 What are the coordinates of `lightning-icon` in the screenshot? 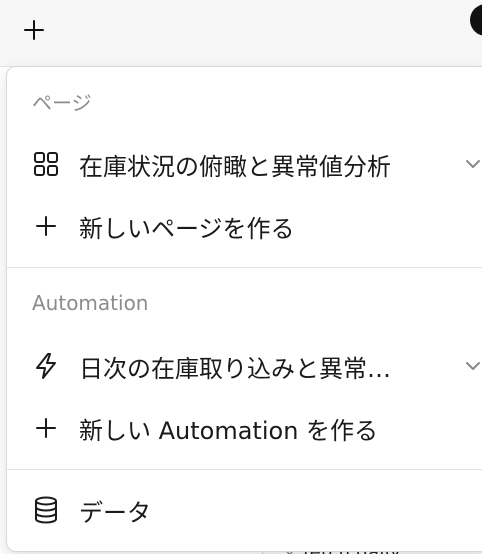 It's located at (46, 366).